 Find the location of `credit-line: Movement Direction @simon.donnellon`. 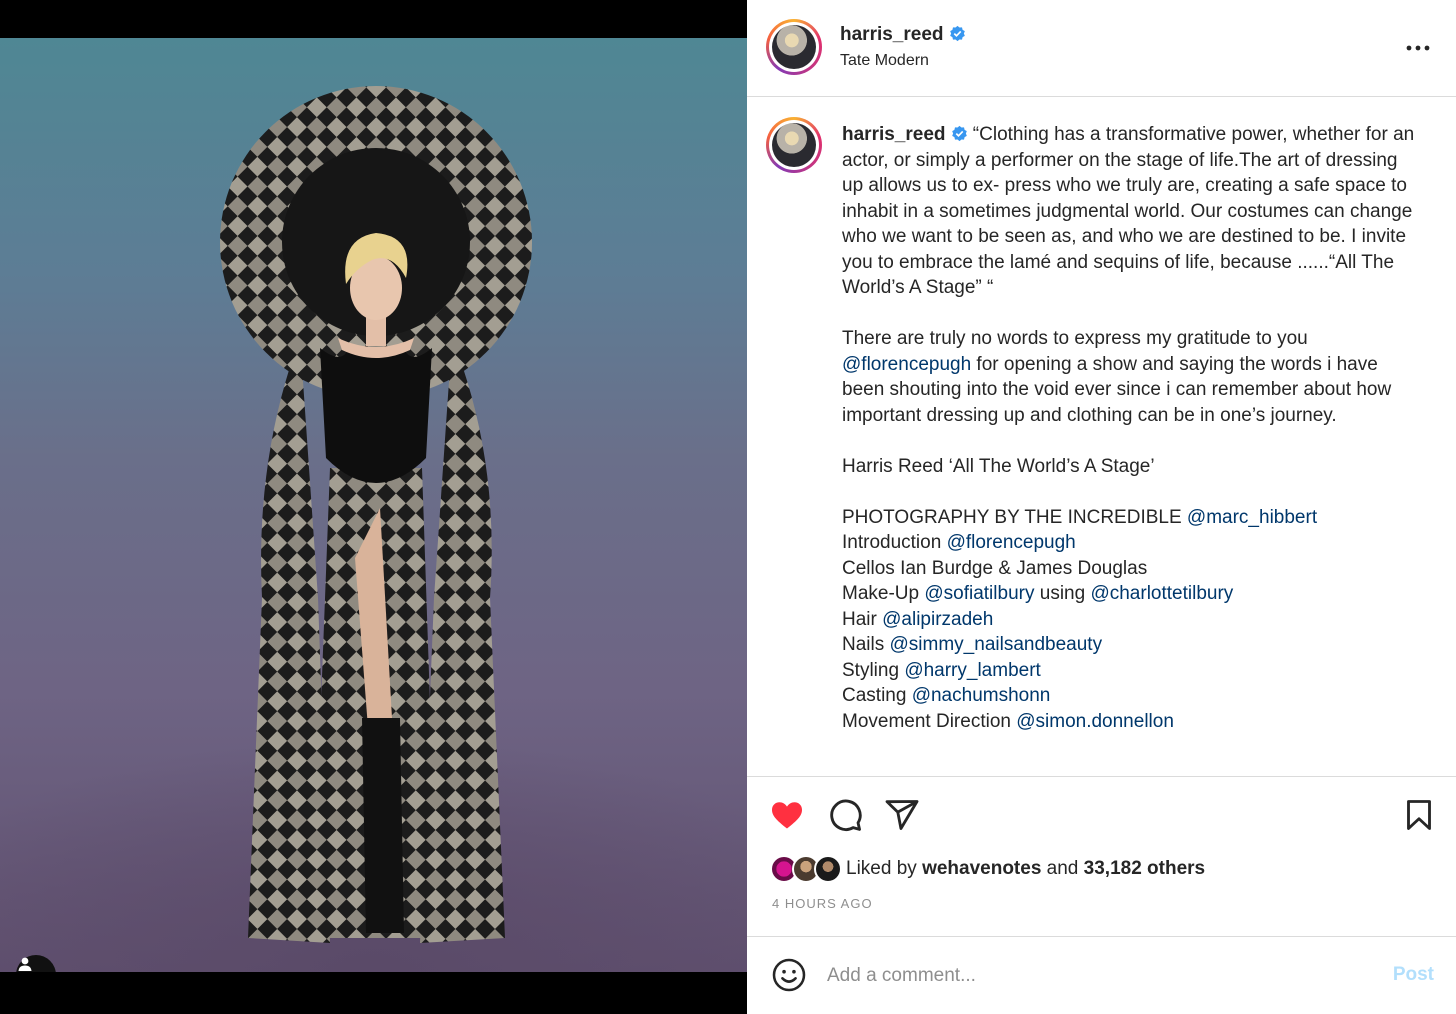

credit-line: Movement Direction @simon.donnellon is located at coordinates (1008, 721).